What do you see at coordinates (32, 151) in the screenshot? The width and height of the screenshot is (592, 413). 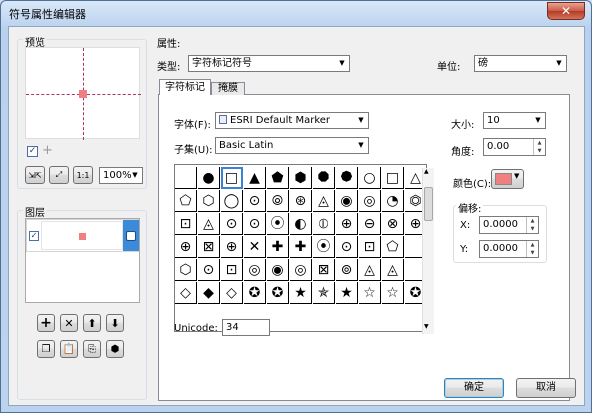 I see `preview-checkbox: ✓` at bounding box center [32, 151].